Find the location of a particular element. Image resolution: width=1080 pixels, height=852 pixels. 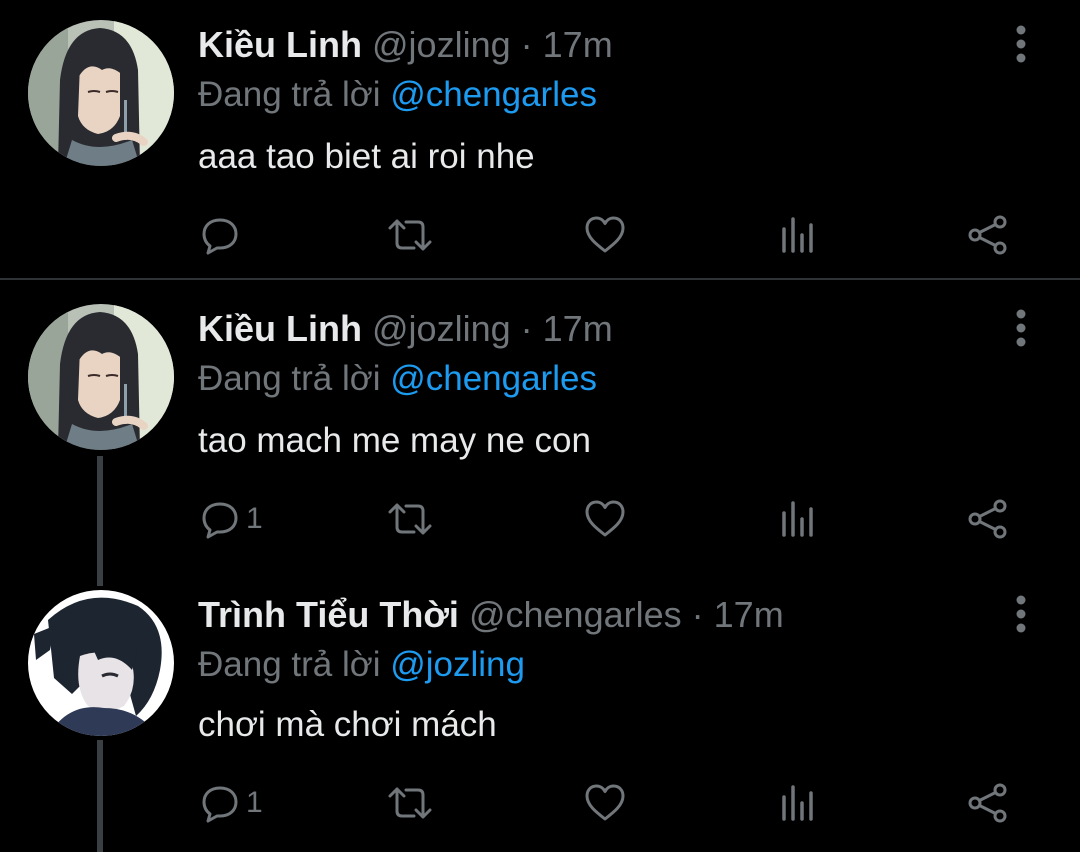

tweet-text: chơi mà chơi mách is located at coordinates (347, 724).